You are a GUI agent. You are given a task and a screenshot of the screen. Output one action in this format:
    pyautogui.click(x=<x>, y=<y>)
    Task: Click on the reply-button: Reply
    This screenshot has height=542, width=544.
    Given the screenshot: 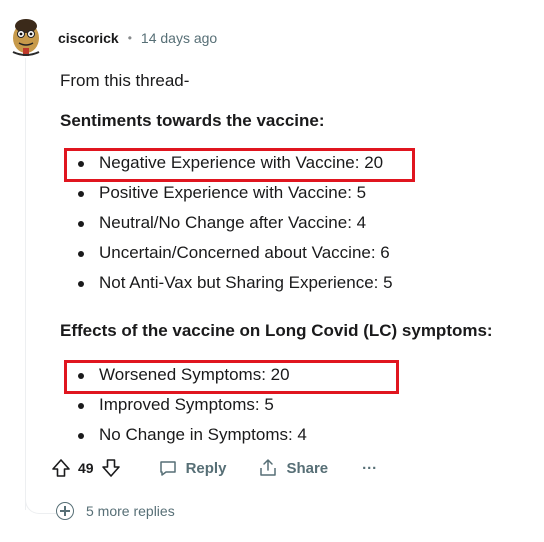 What is the action you would take?
    pyautogui.click(x=192, y=468)
    